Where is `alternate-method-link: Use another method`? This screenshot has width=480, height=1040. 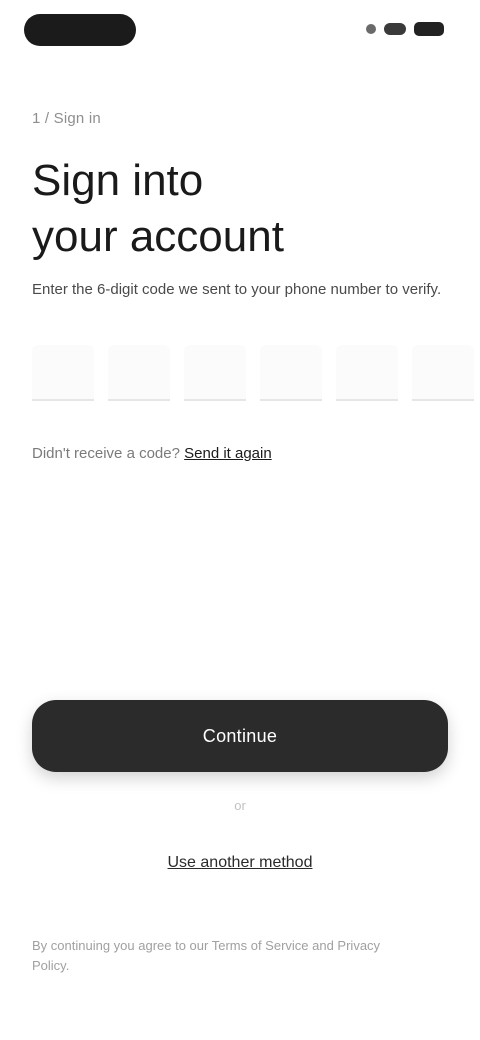 alternate-method-link: Use another method is located at coordinates (240, 863).